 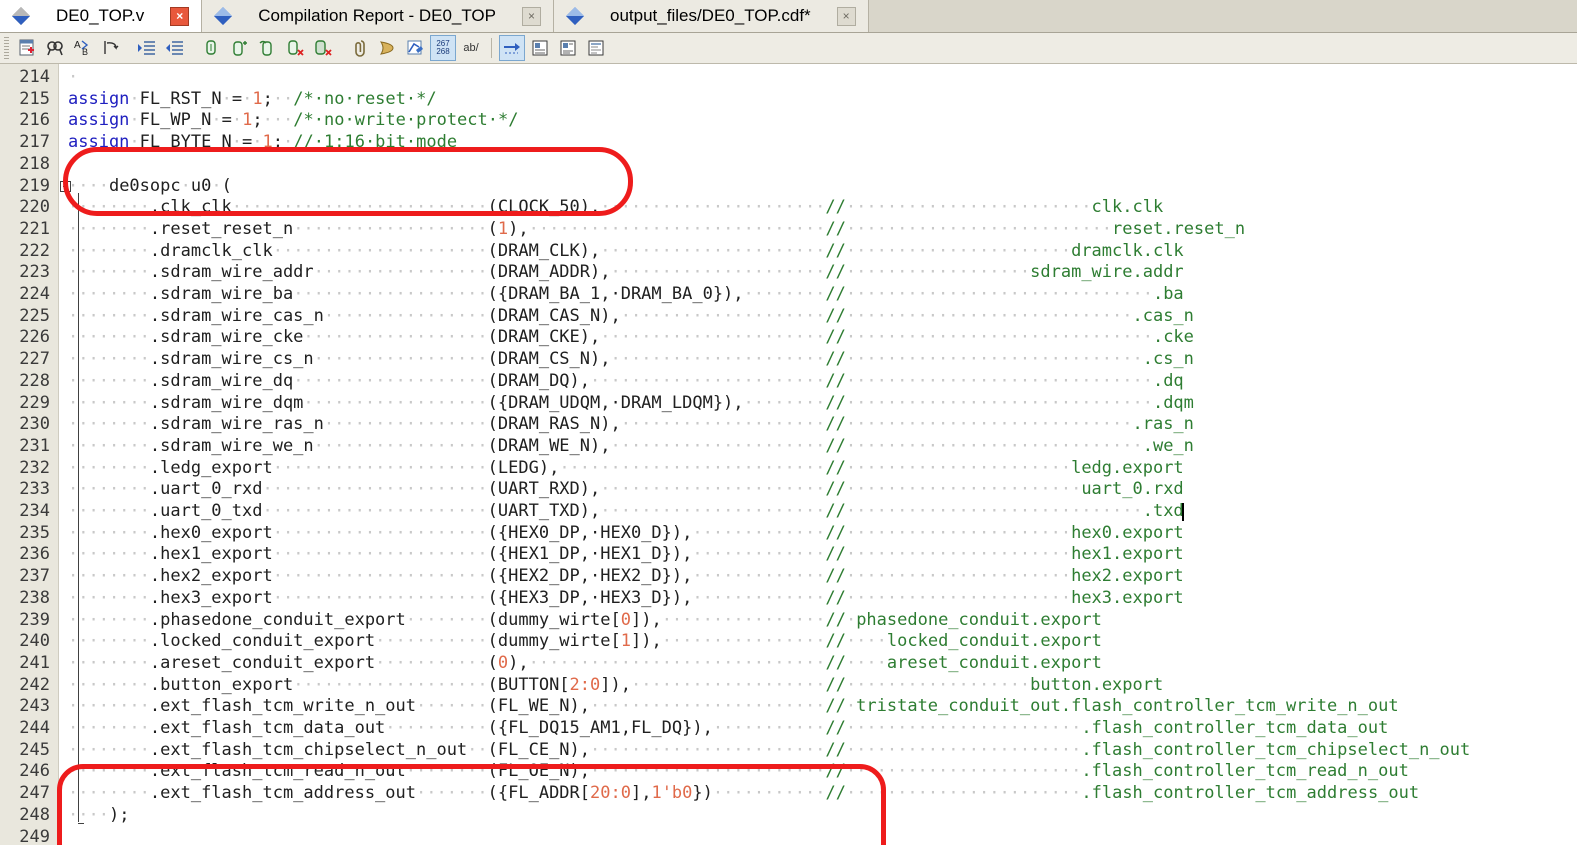 I want to click on code-line: assign·FL_RST_N·=·1;··/*·no·reset·*/, so click(x=252, y=100).